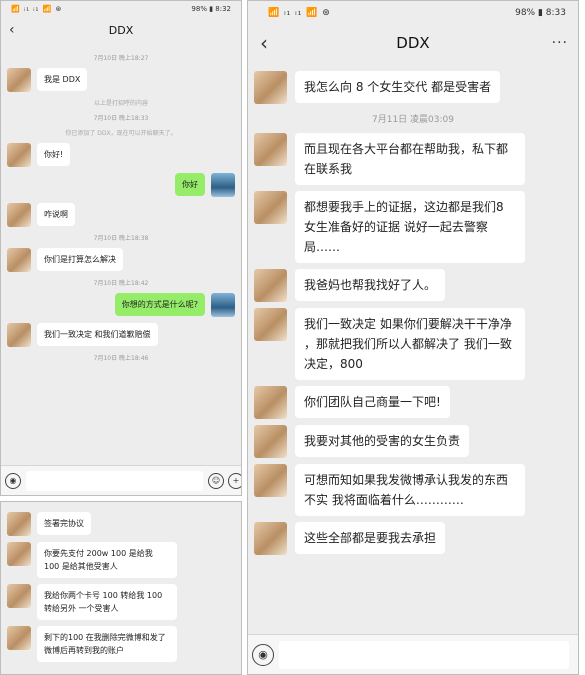 This screenshot has width=585, height=675. Describe the element at coordinates (413, 13) in the screenshot. I see `status-bar: 📶 ᵢ₁ ᵢ₁ 📶 ⊛ 98% ▮ 8:33` at that location.